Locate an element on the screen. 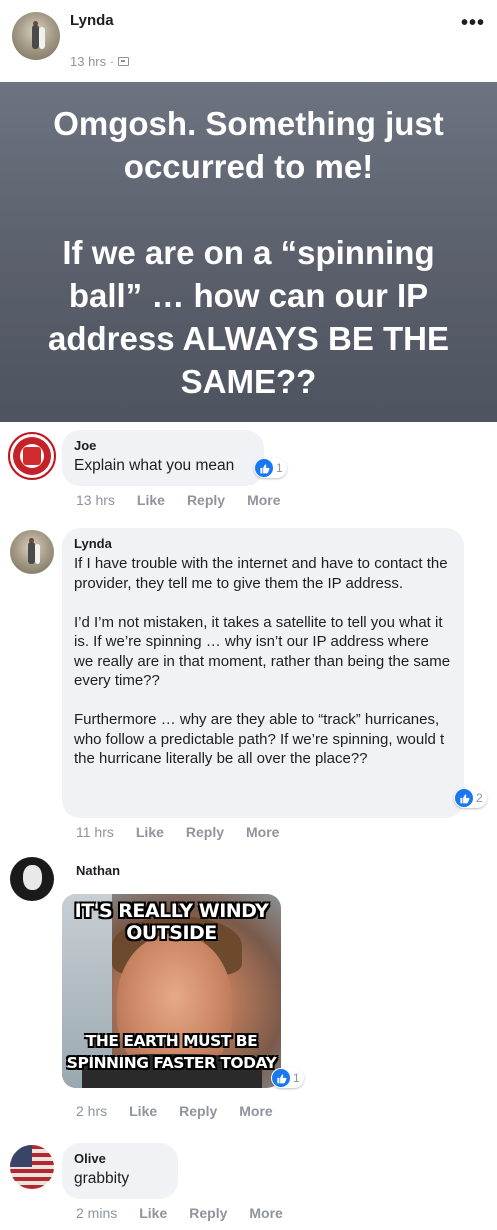 Image resolution: width=497 pixels, height=1230 pixels. comment-author: Lynda is located at coordinates (263, 543).